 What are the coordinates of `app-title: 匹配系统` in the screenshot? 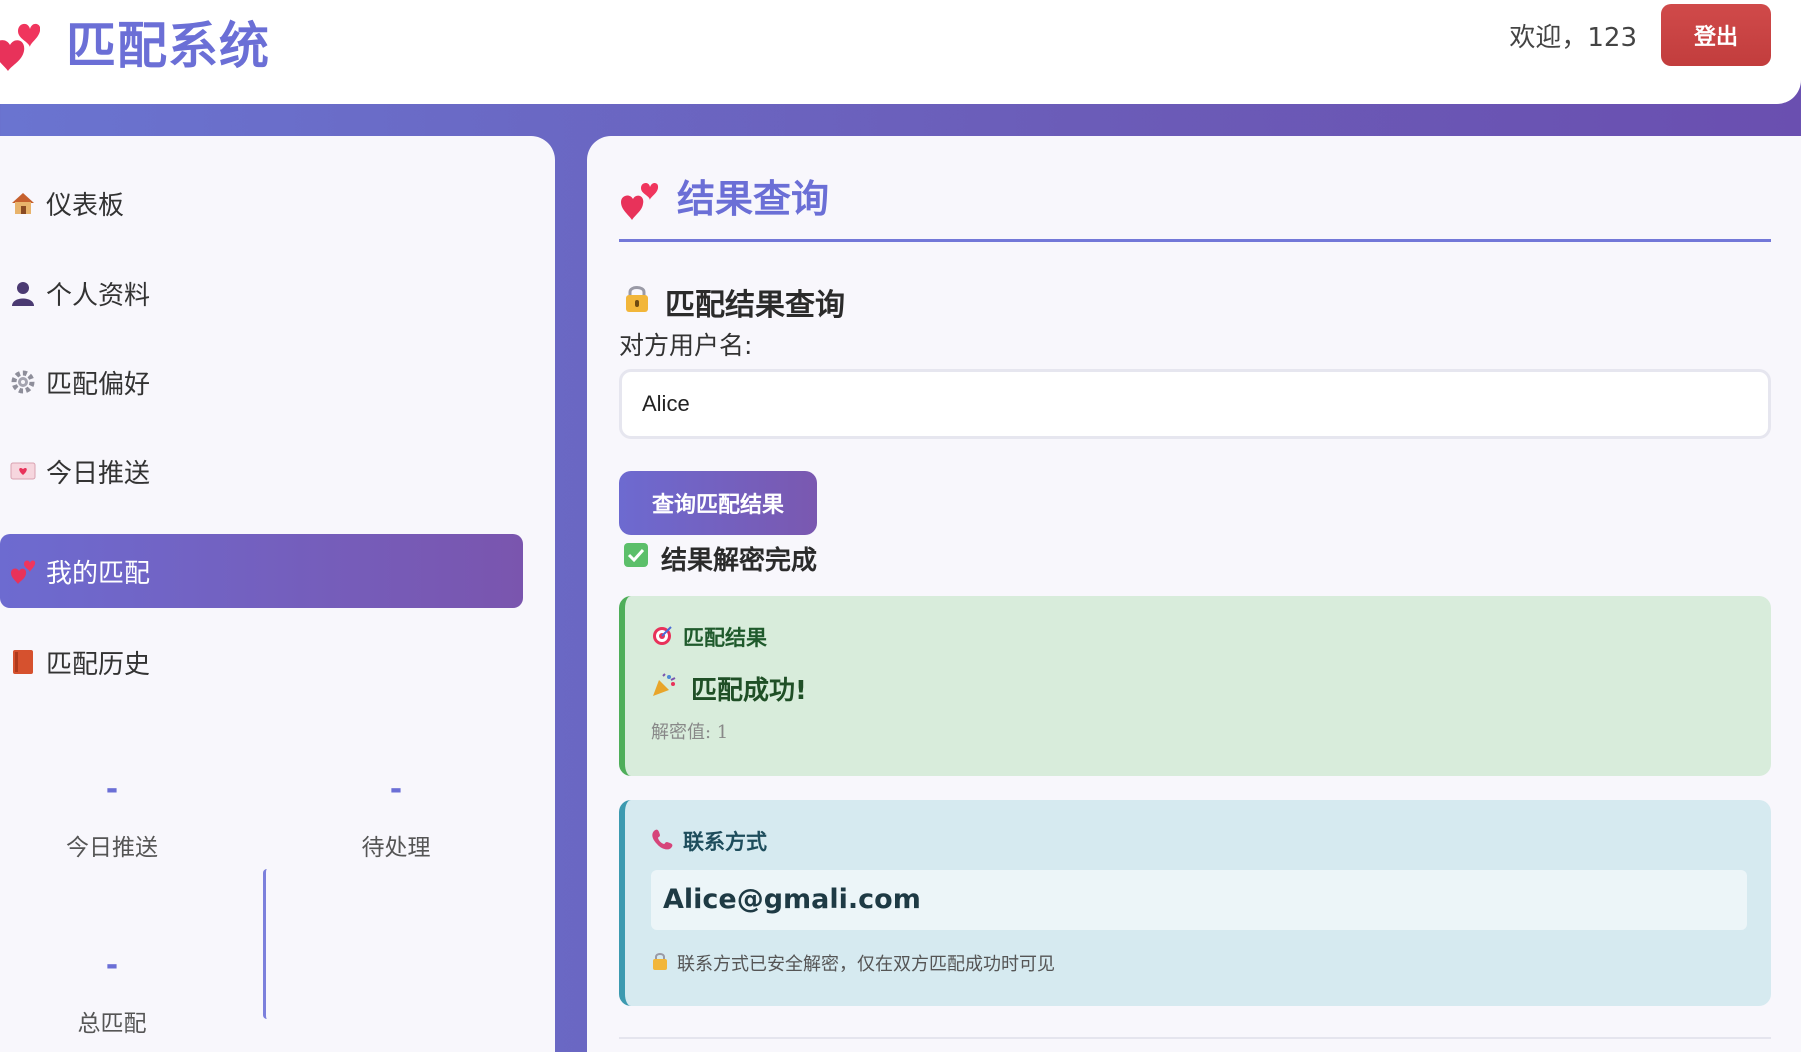 It's located at (168, 46).